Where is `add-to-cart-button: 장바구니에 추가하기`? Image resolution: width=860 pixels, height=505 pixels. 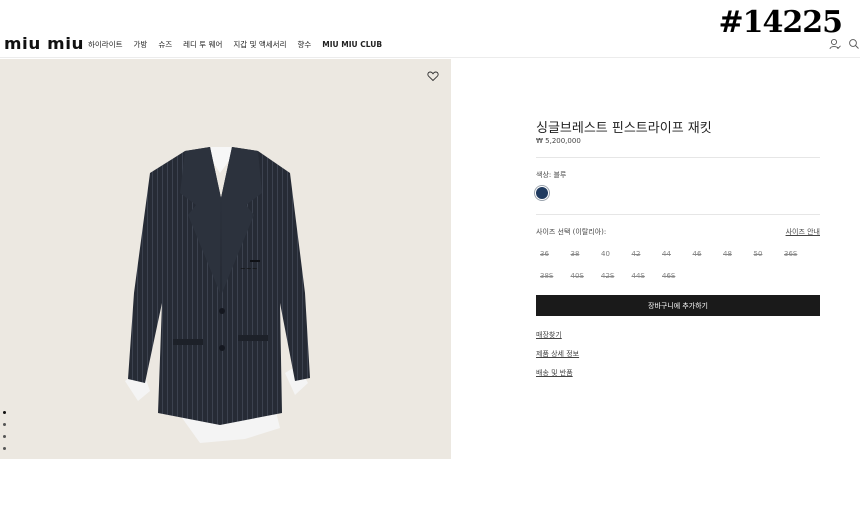 add-to-cart-button: 장바구니에 추가하기 is located at coordinates (678, 305).